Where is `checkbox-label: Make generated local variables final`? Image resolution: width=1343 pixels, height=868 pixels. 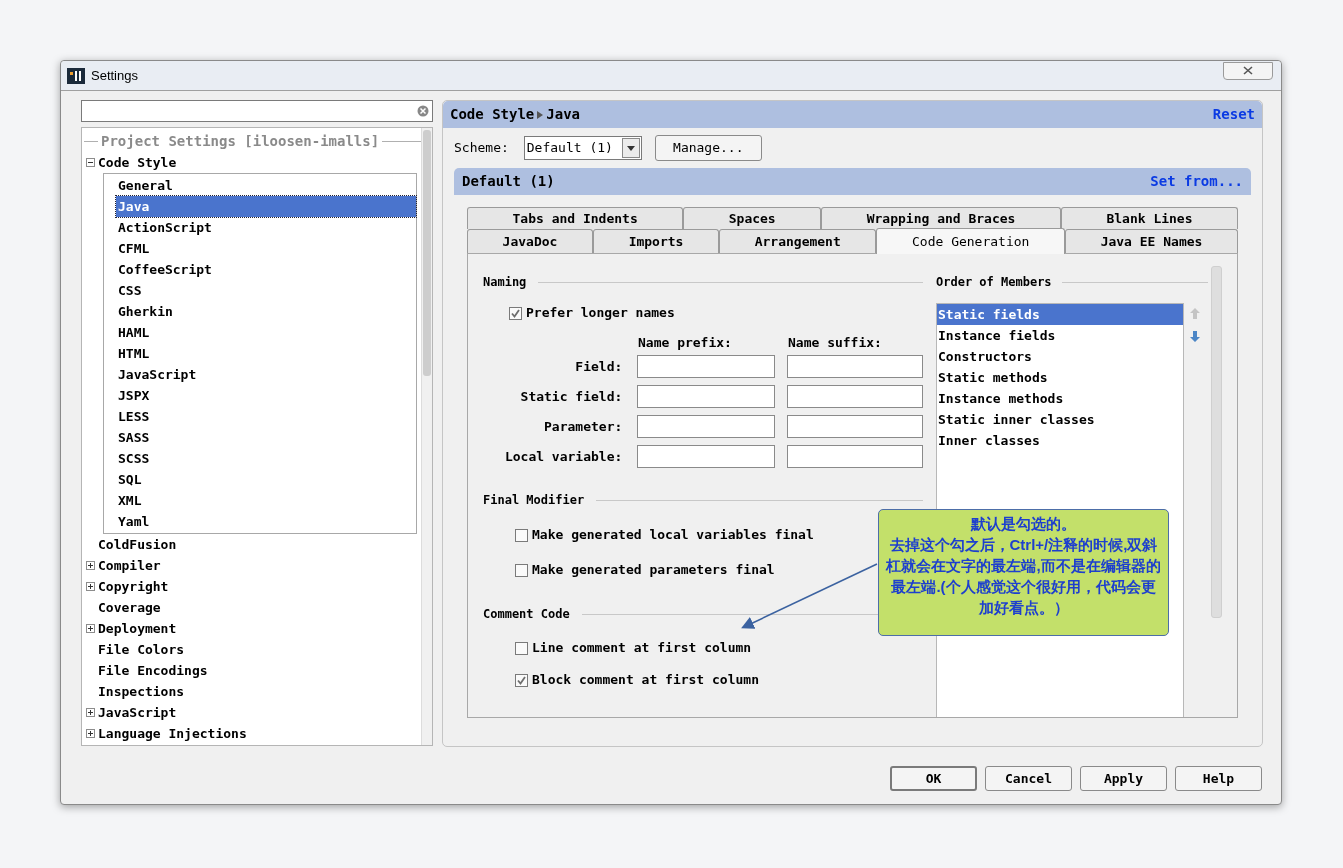 checkbox-label: Make generated local variables final is located at coordinates (673, 535).